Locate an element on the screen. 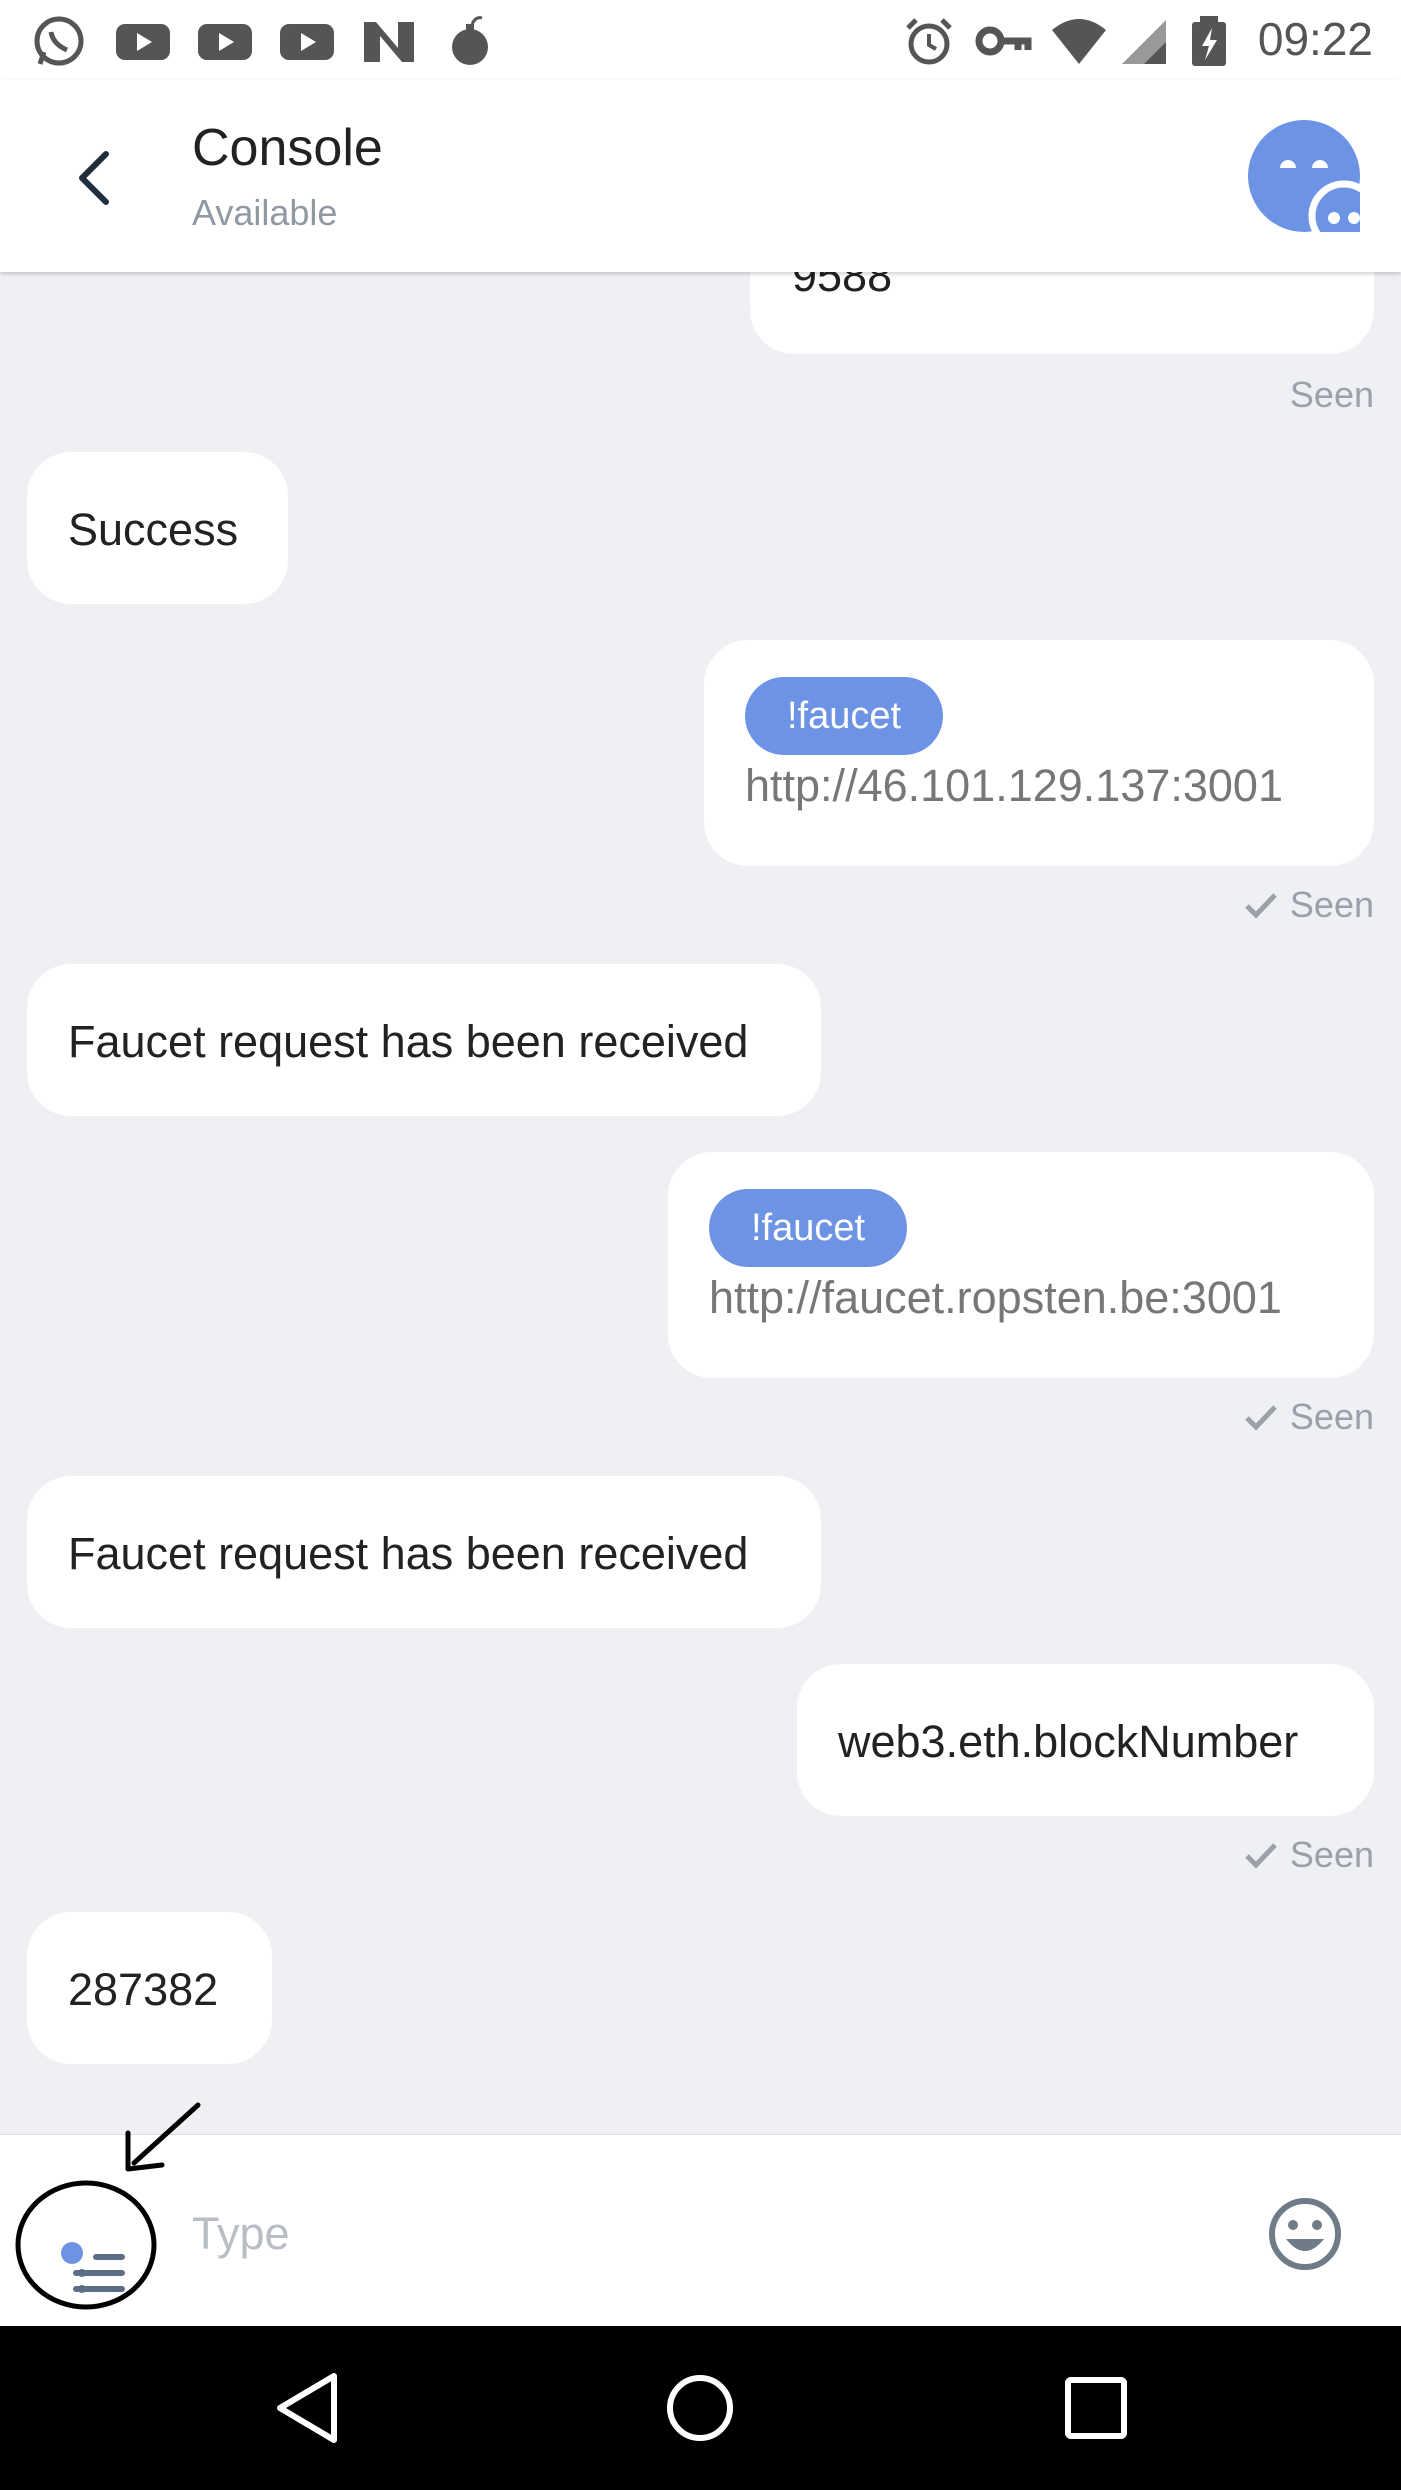  command-argument: http://faucet.ropsten.be:3001 is located at coordinates (995, 1297).